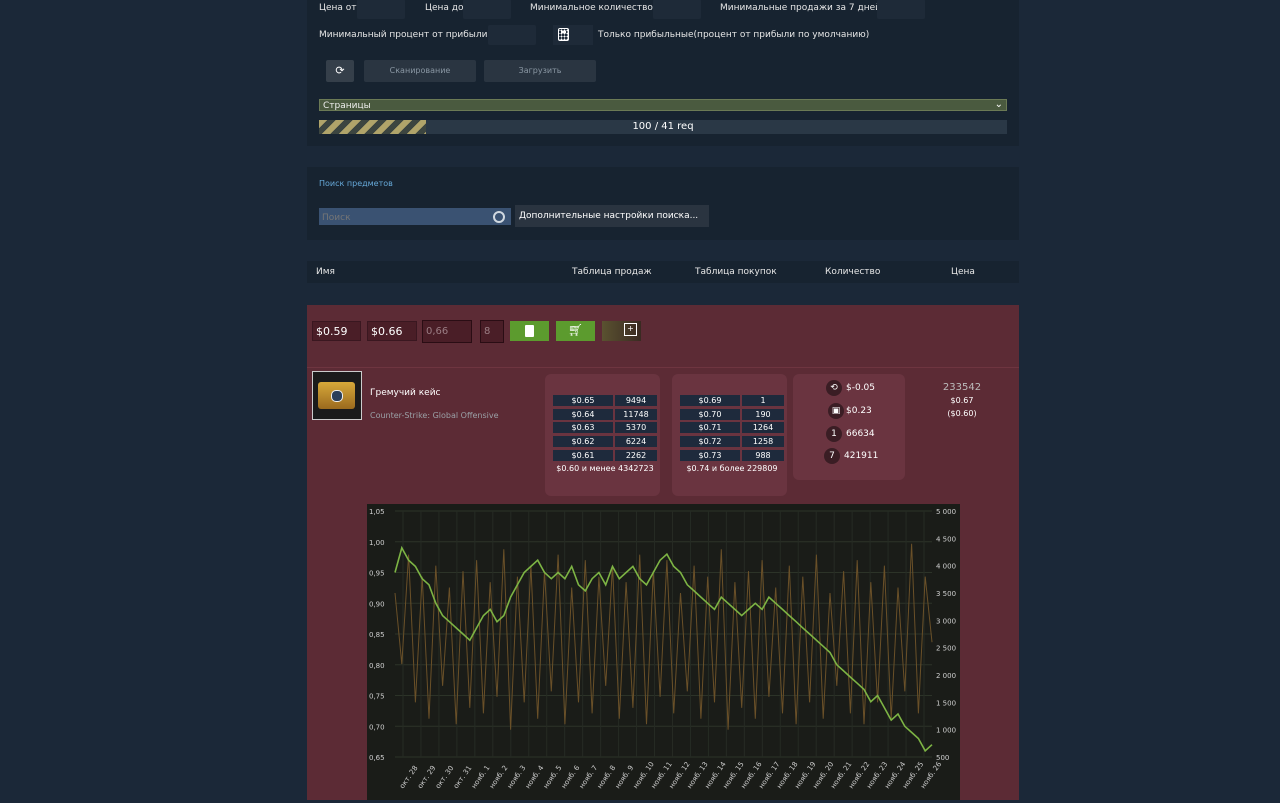 This screenshot has width=1280, height=803. What do you see at coordinates (680, 214) in the screenshot?
I see `double-chevron-down-icon: ⌄` at bounding box center [680, 214].